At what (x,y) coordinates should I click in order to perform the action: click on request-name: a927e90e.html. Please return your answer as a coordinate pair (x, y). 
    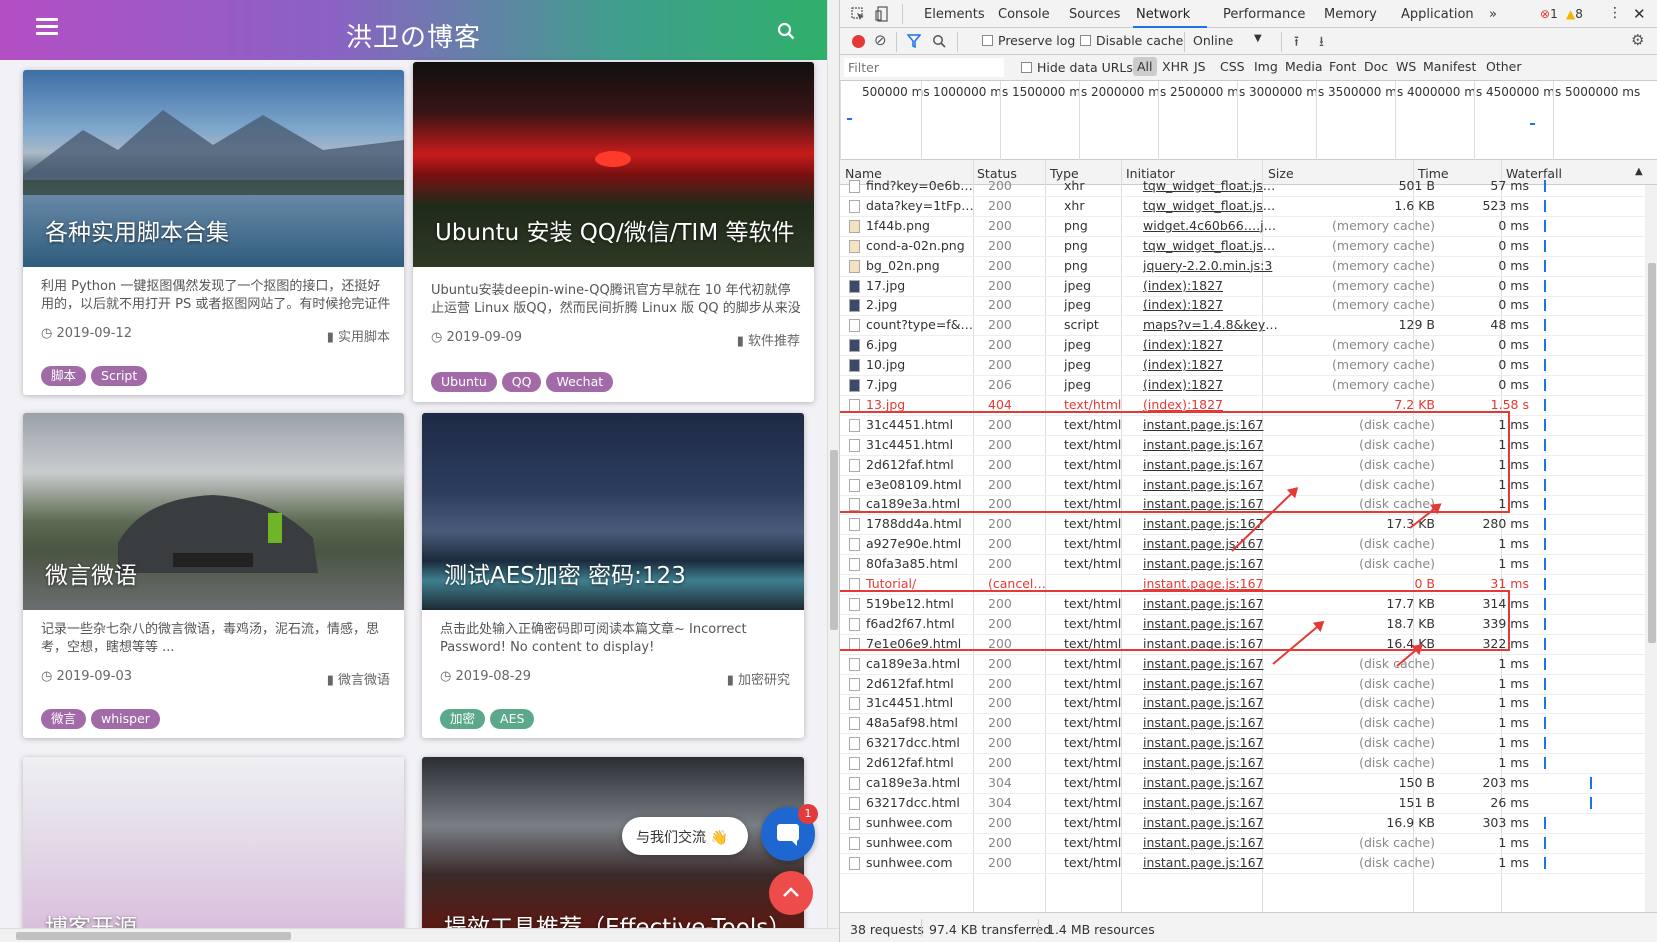
    Looking at the image, I should click on (921, 544).